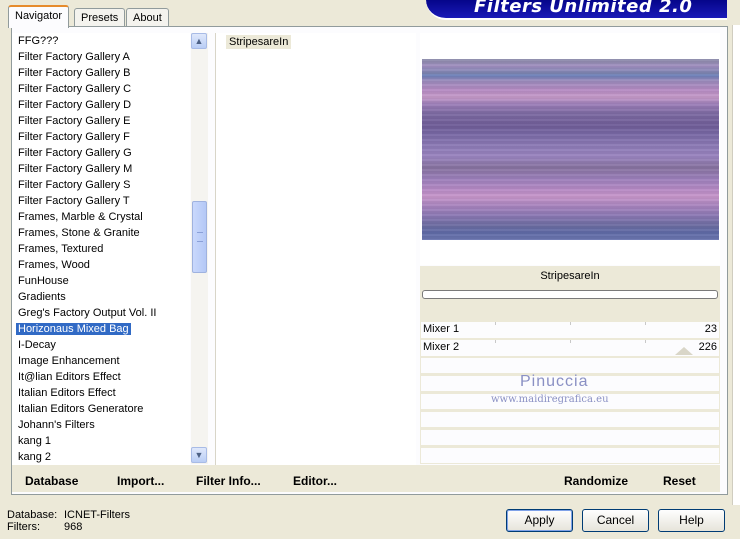  Describe the element at coordinates (42, 297) in the screenshot. I see `category-label: Gradients` at that location.